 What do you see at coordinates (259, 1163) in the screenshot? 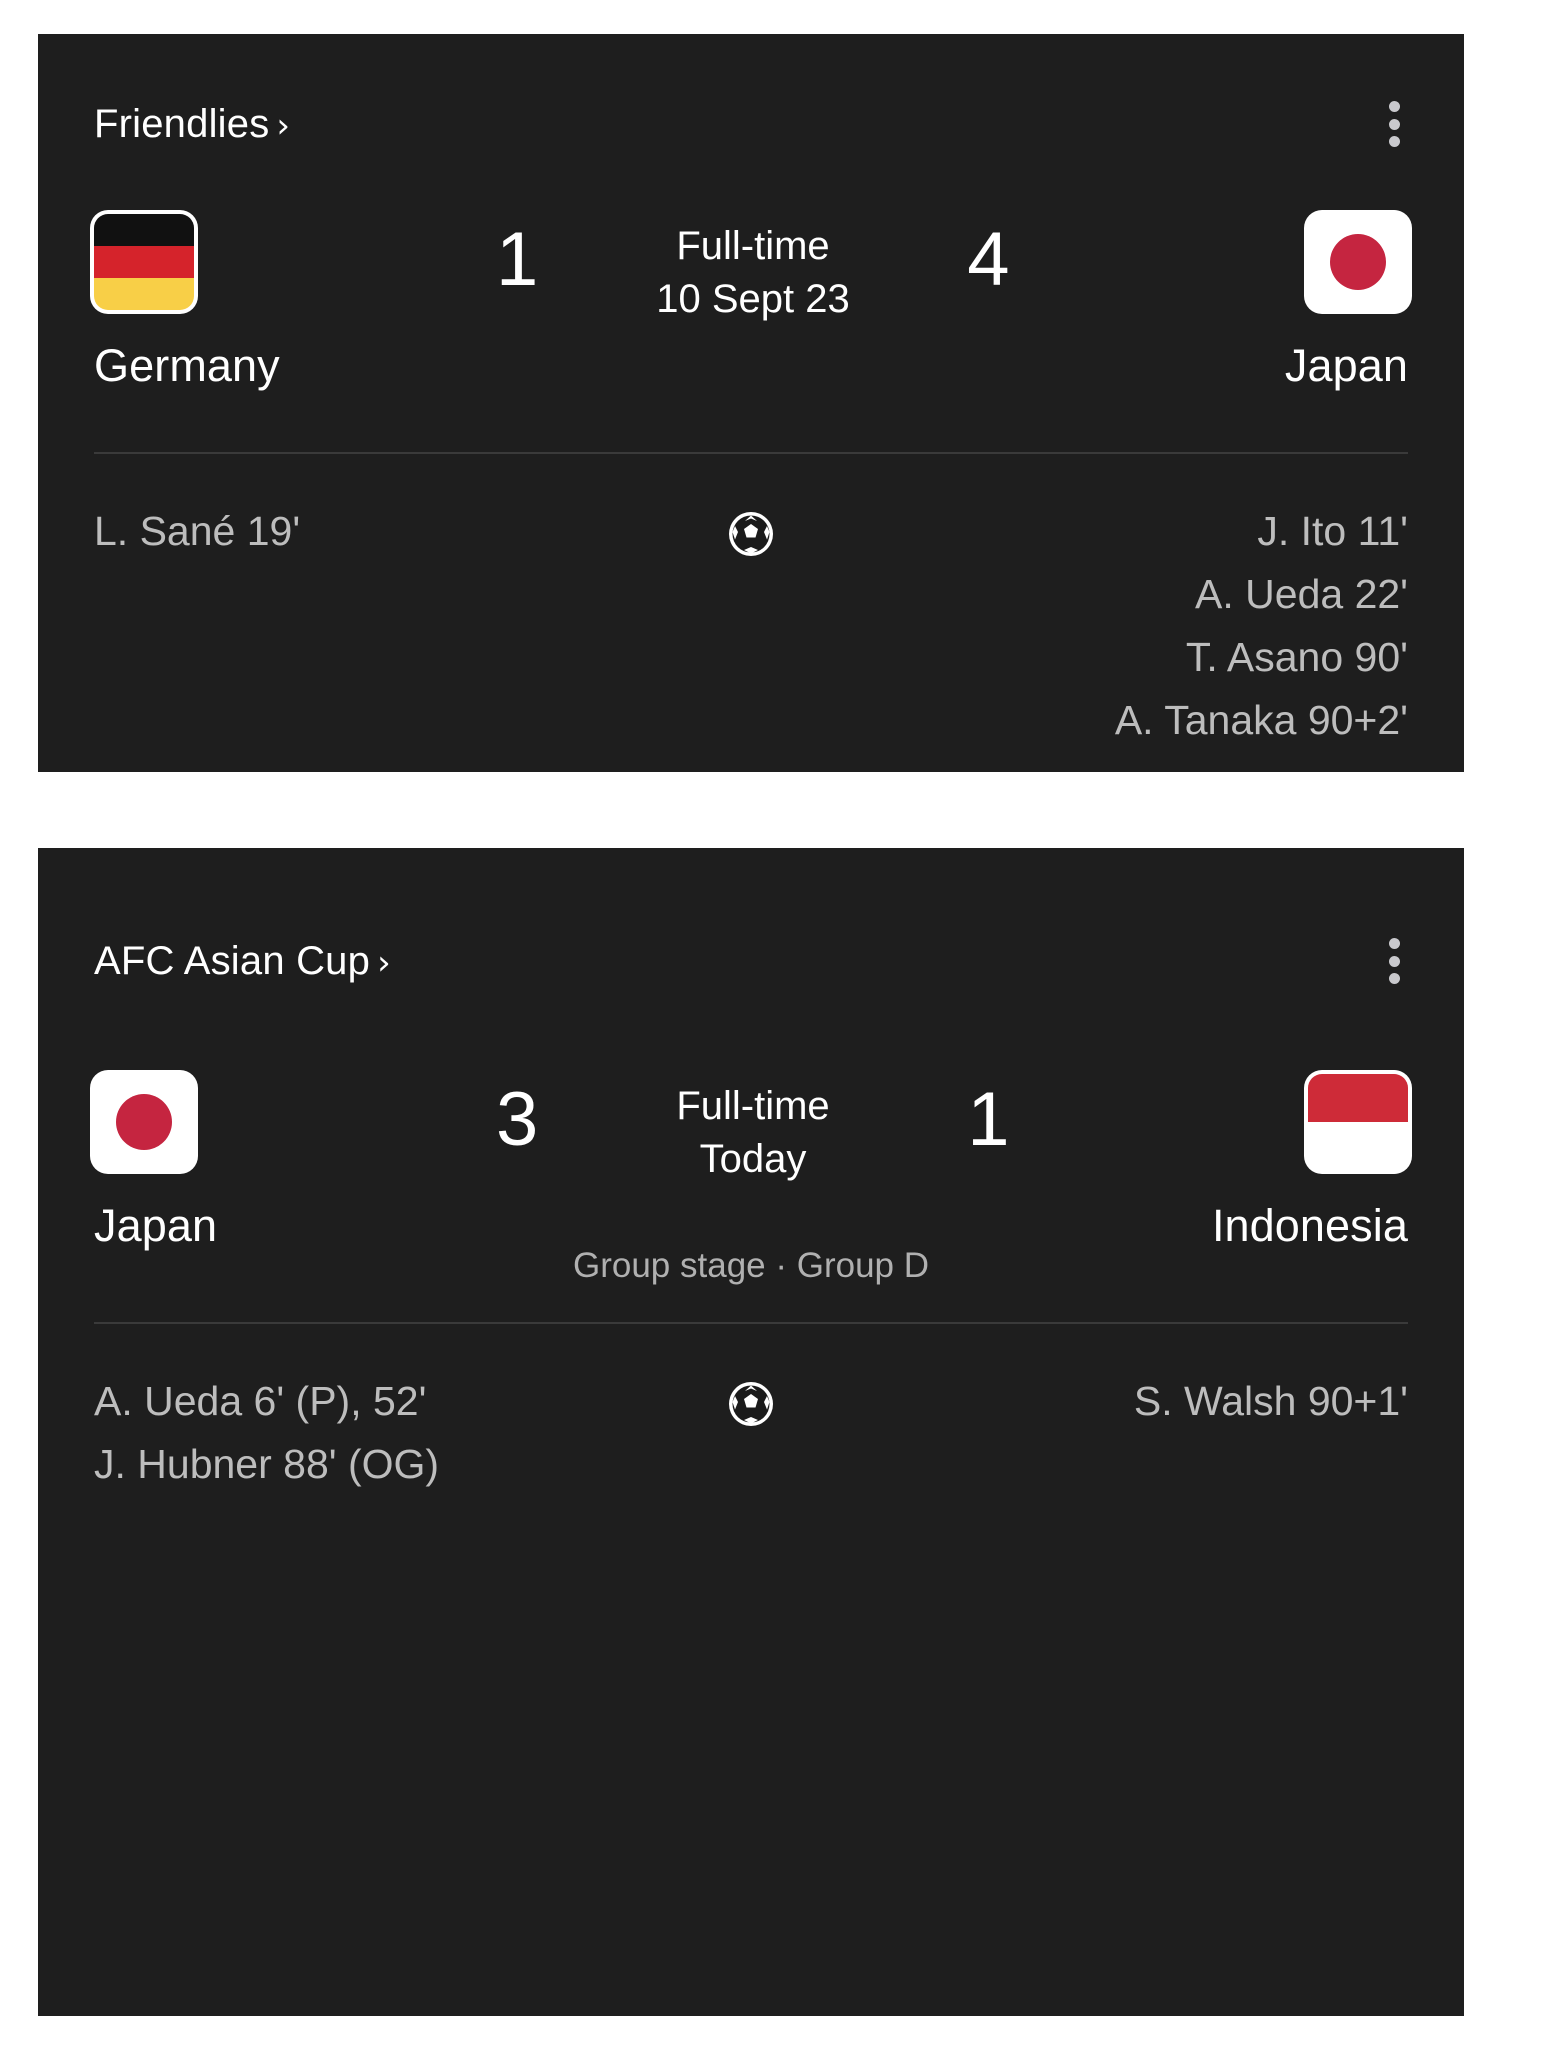
I see `home-team-block: Japan` at bounding box center [259, 1163].